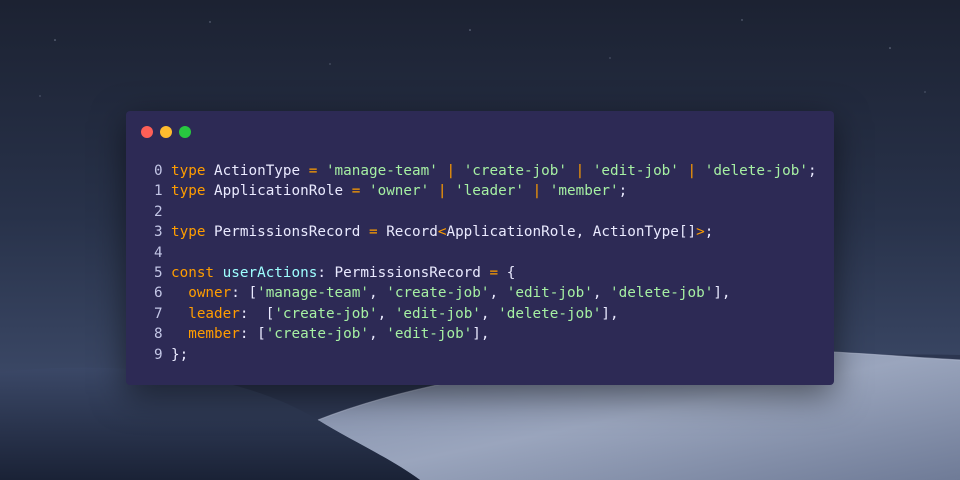 Image resolution: width=960 pixels, height=480 pixels. I want to click on line-number: 6, so click(158, 293).